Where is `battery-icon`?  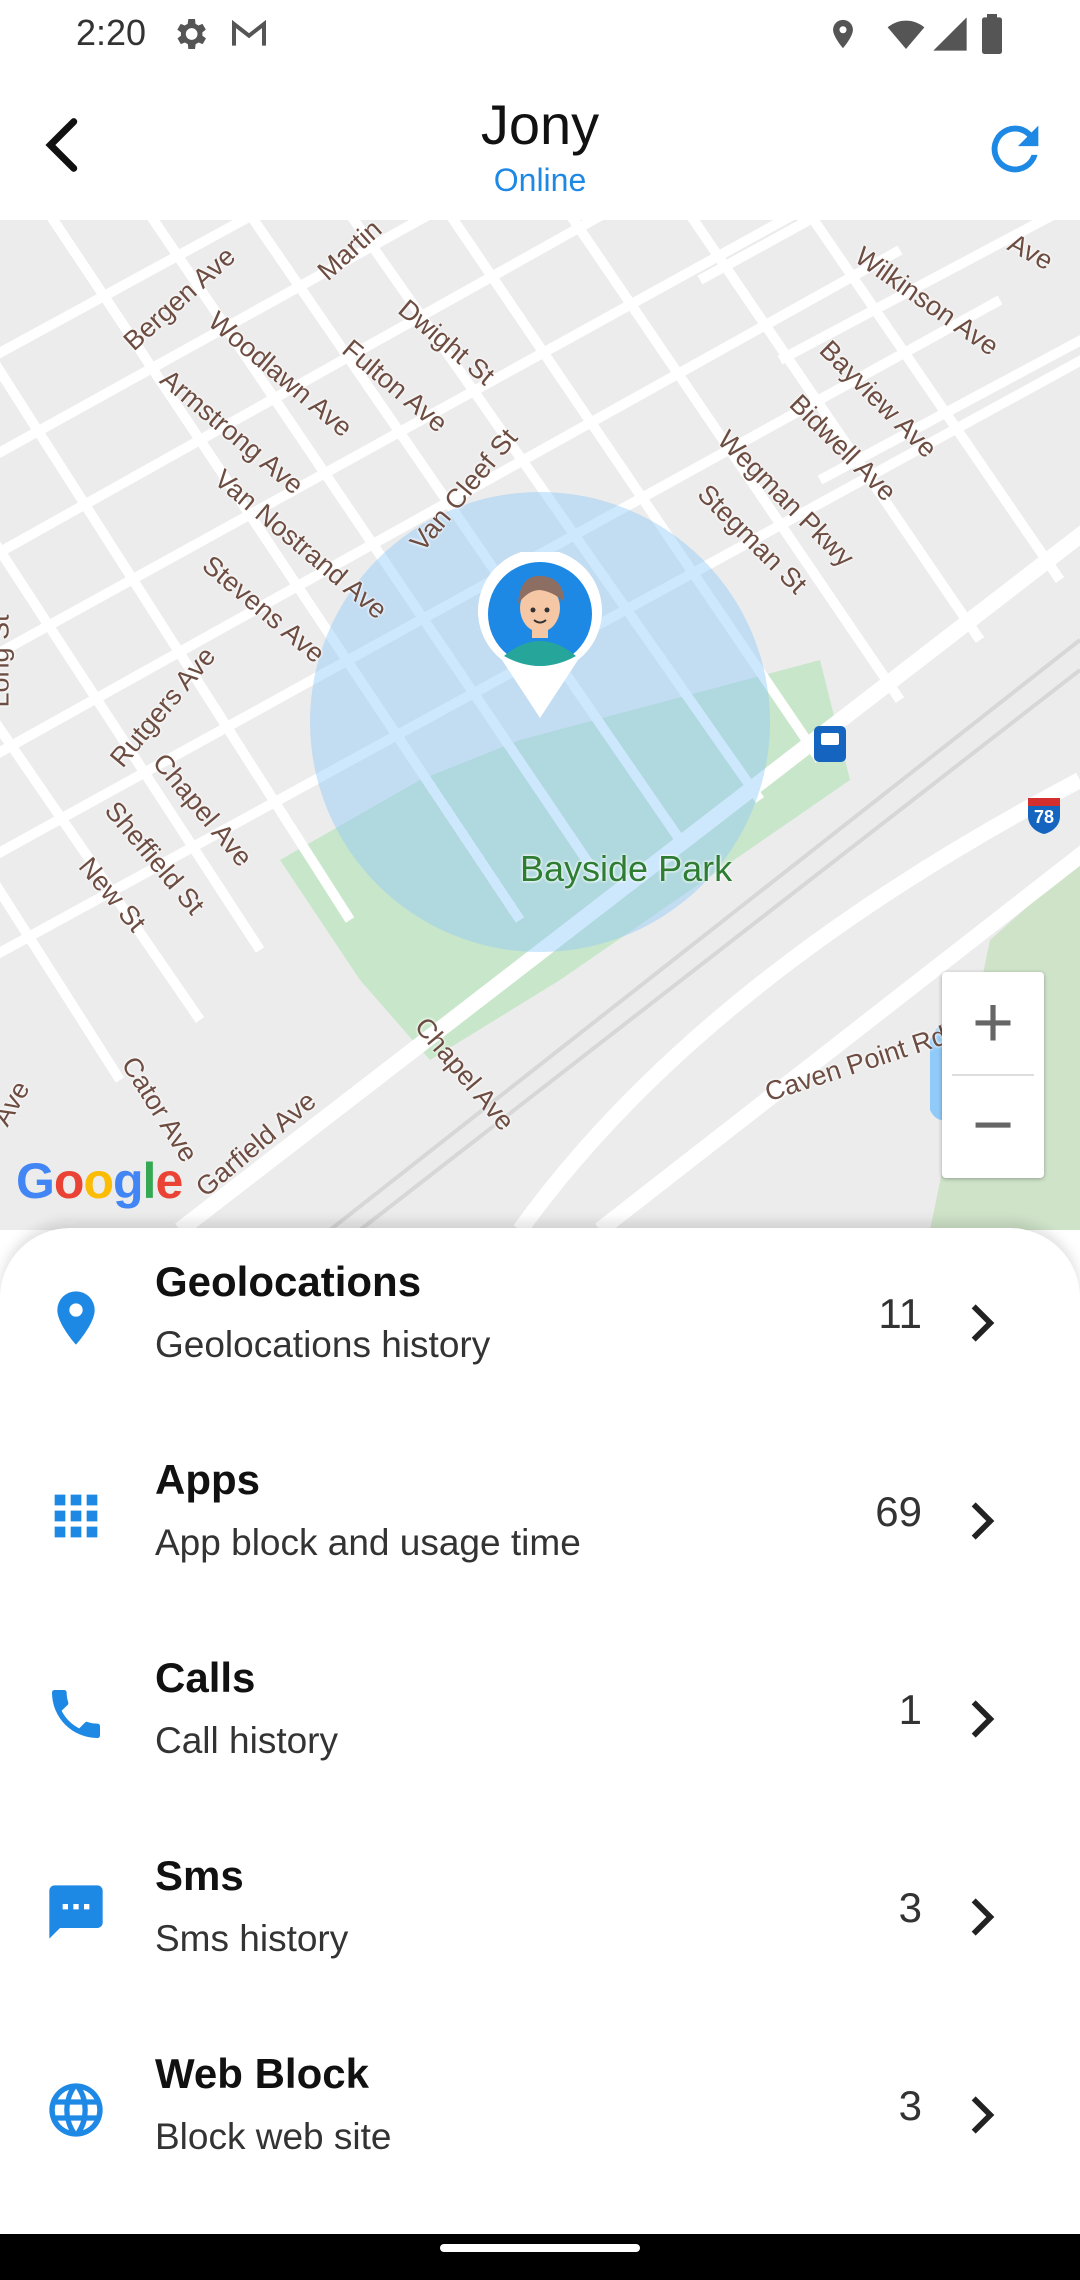
battery-icon is located at coordinates (992, 34).